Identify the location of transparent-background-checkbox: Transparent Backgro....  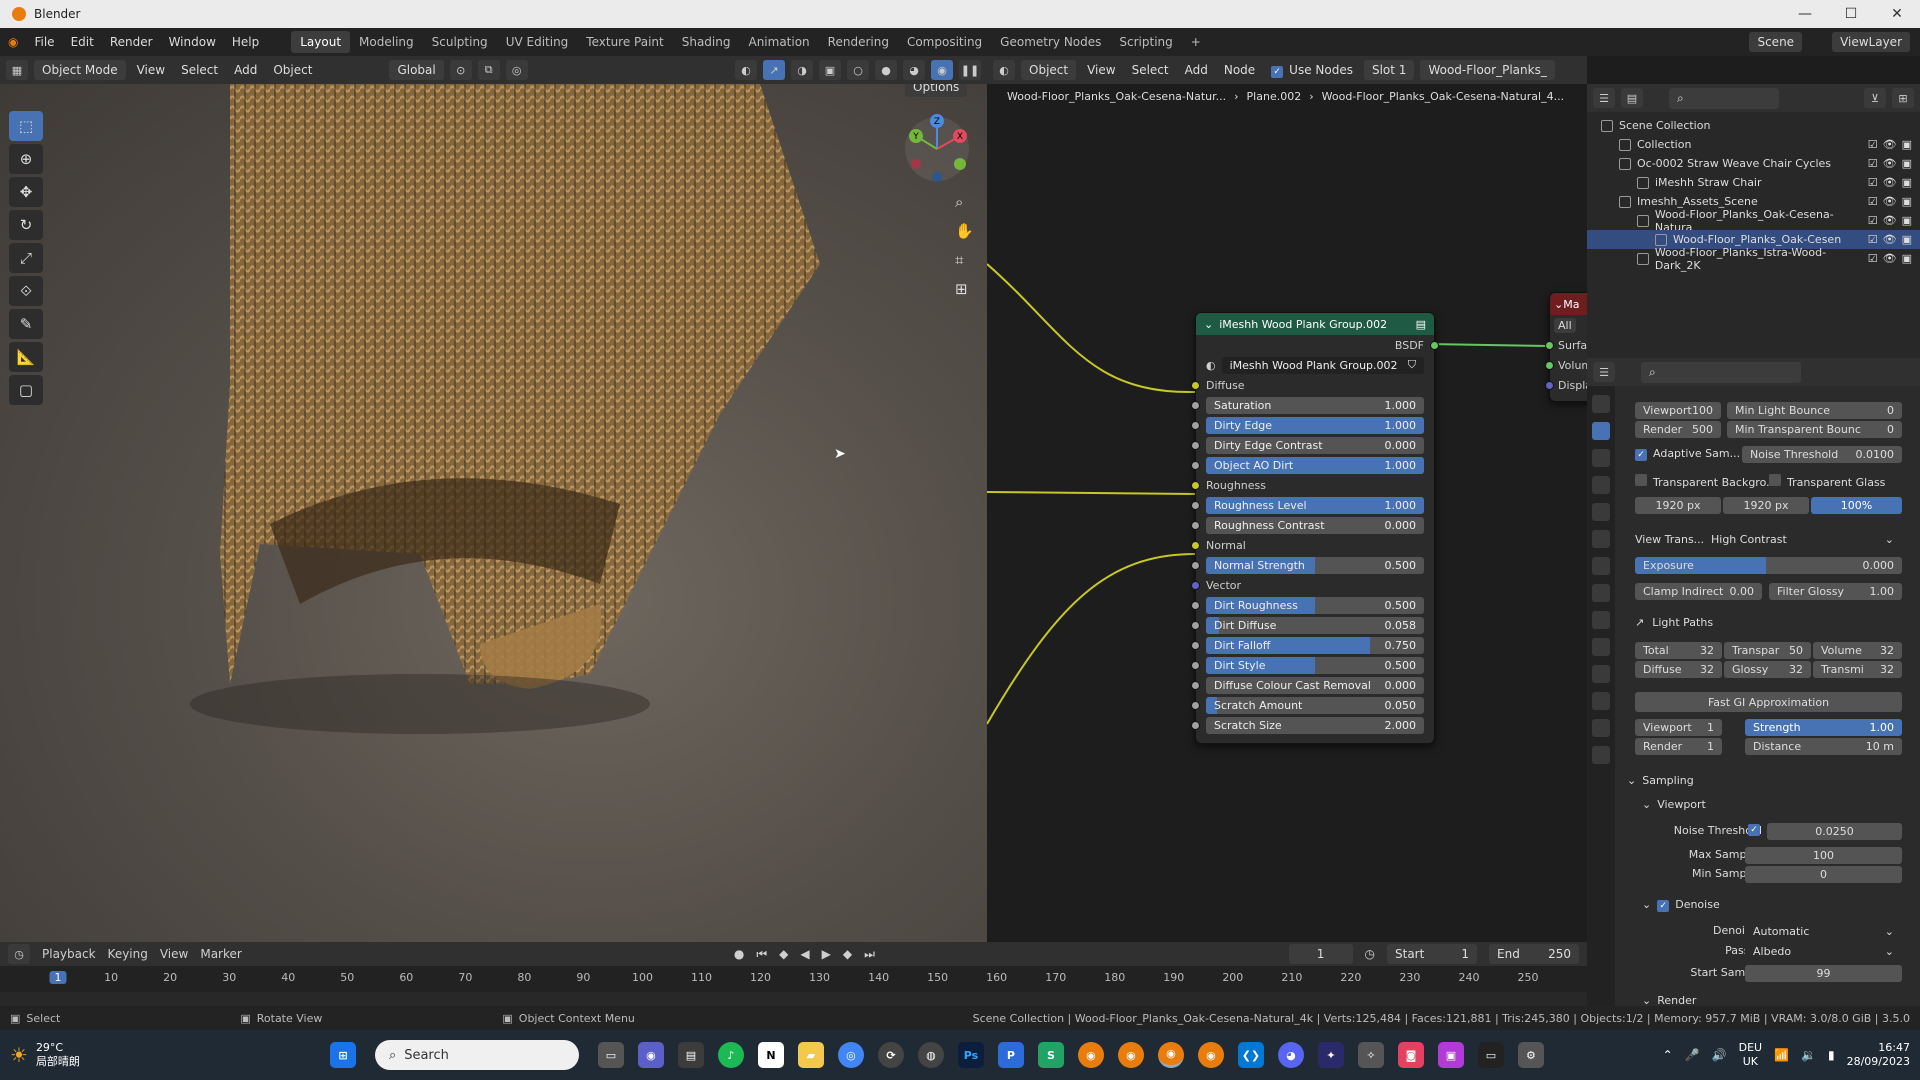
(1706, 481).